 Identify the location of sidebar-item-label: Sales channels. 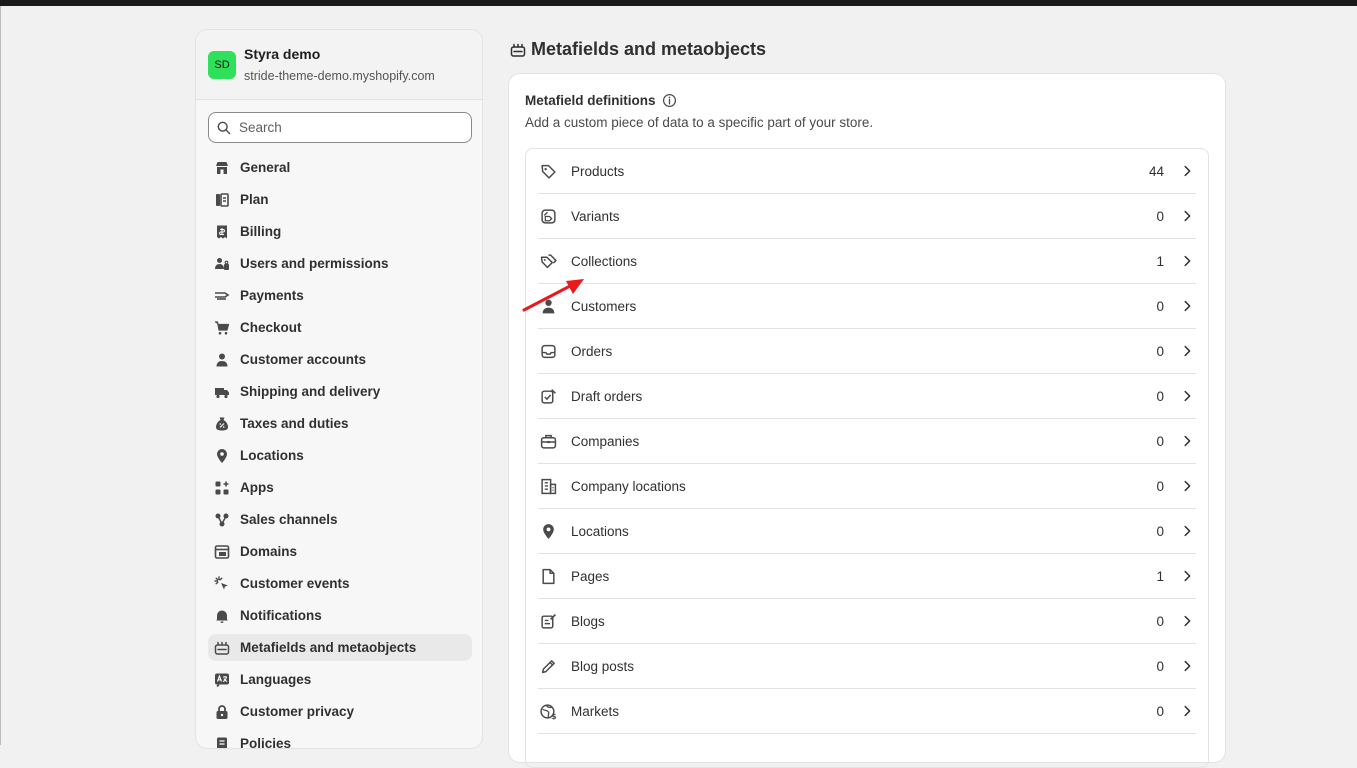
(289, 519).